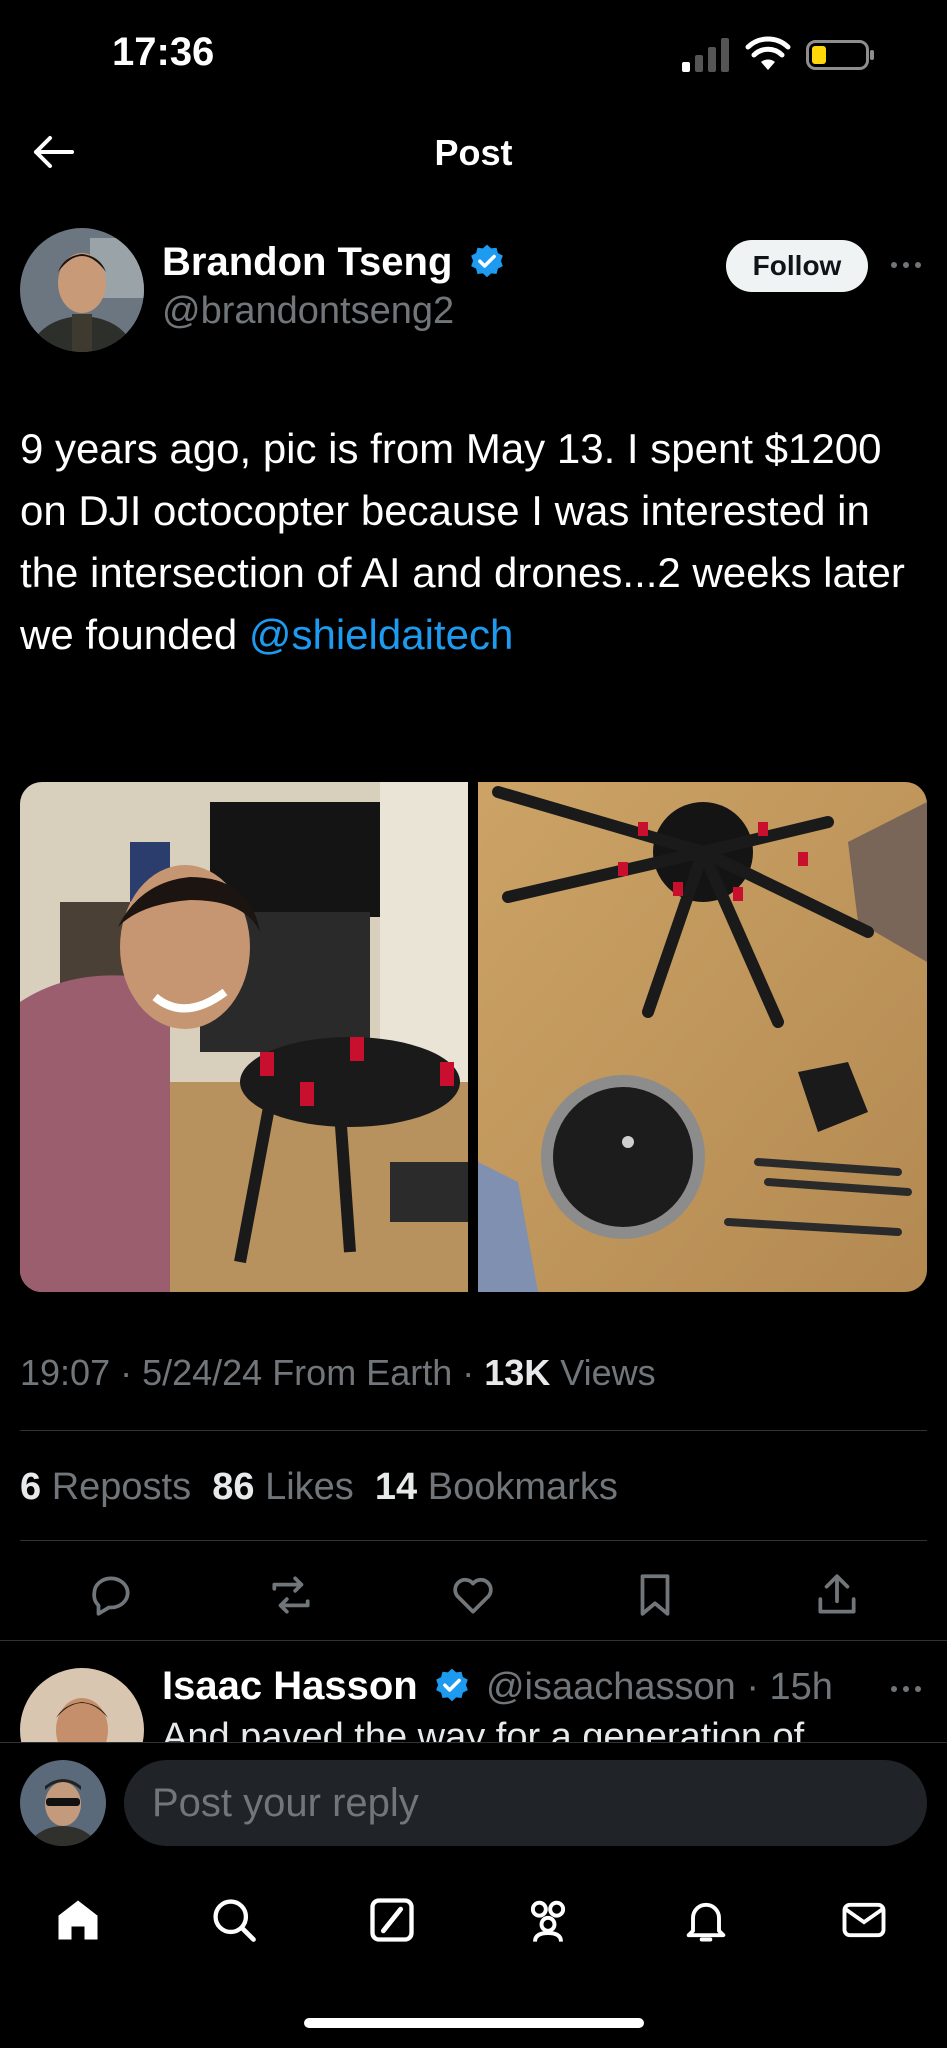 The image size is (947, 2048). What do you see at coordinates (234, 1920) in the screenshot?
I see `search-icon` at bounding box center [234, 1920].